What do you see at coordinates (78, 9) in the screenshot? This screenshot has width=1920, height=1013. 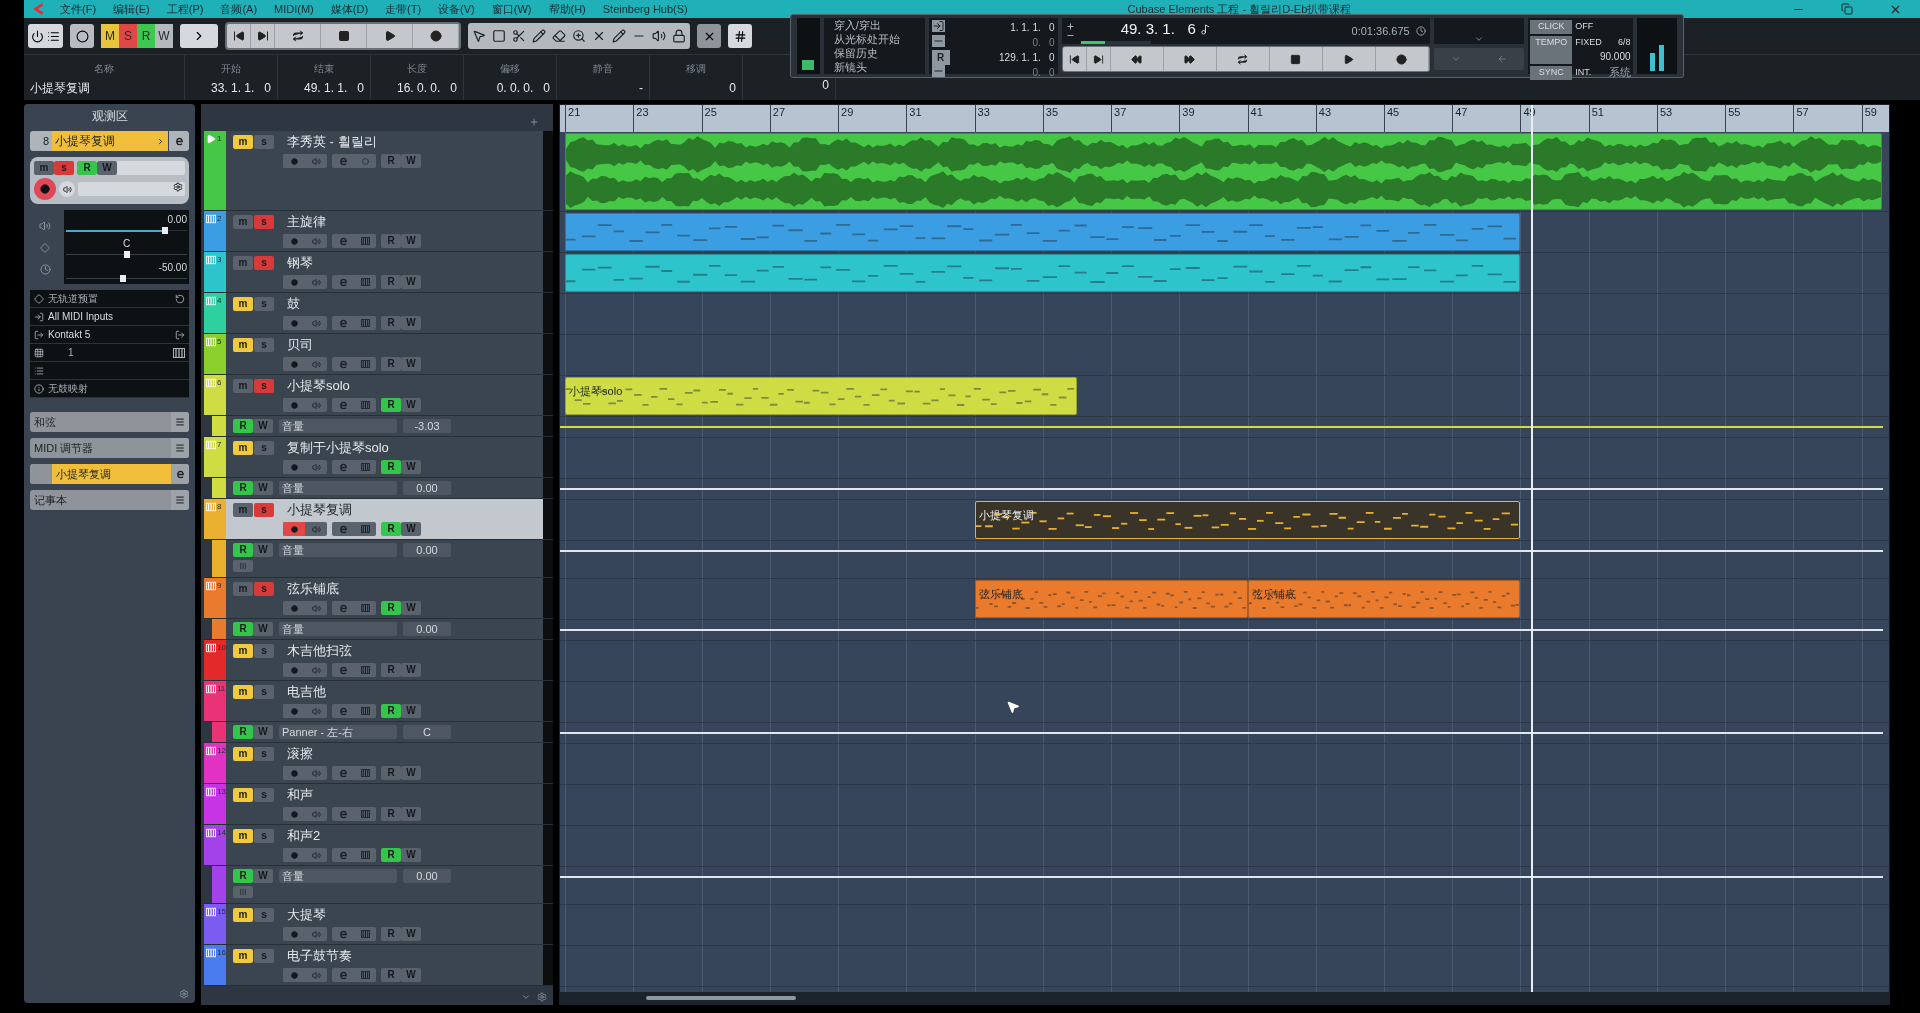 I see `menu-item: 文件(F)` at bounding box center [78, 9].